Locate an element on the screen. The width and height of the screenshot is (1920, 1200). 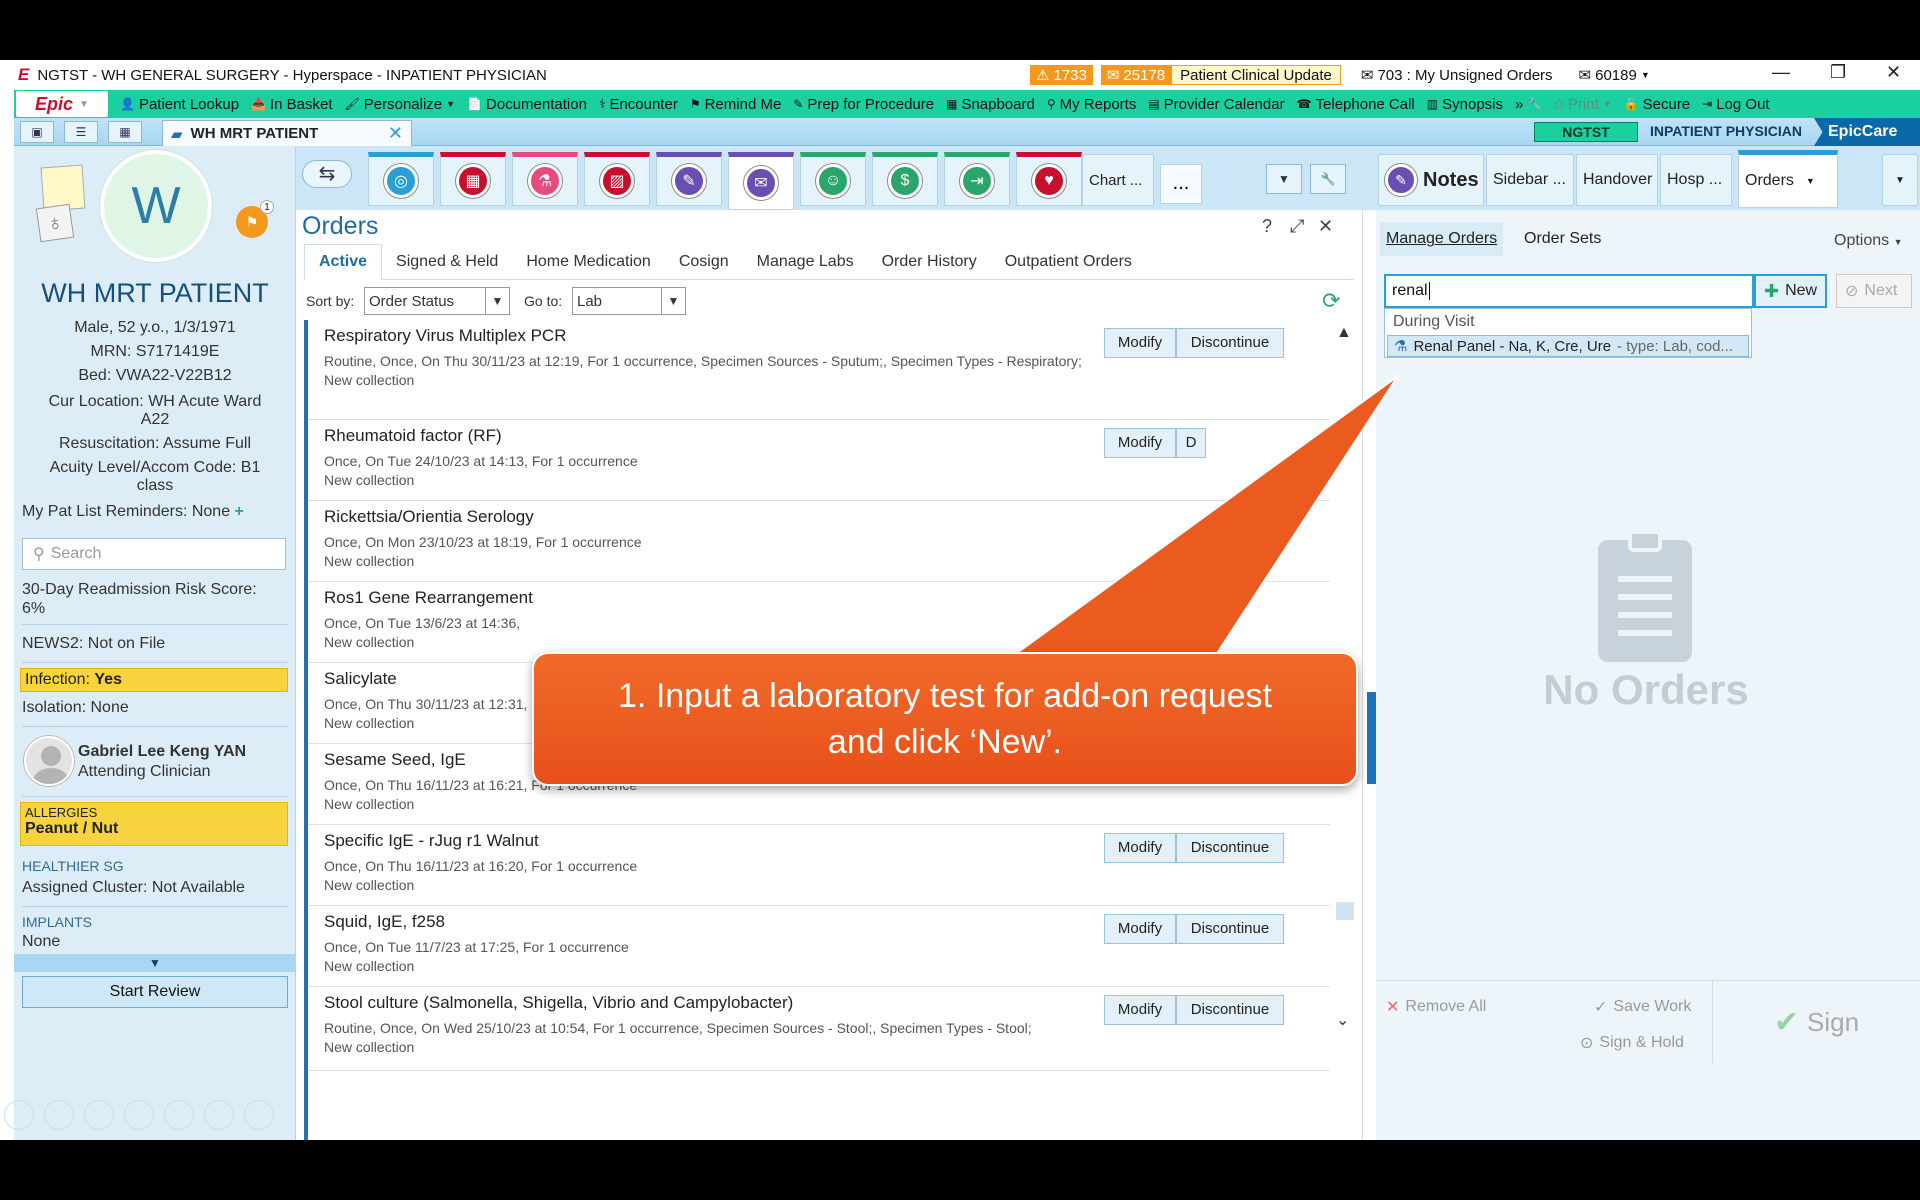
zoom-icon is located at coordinates (139, 1115).